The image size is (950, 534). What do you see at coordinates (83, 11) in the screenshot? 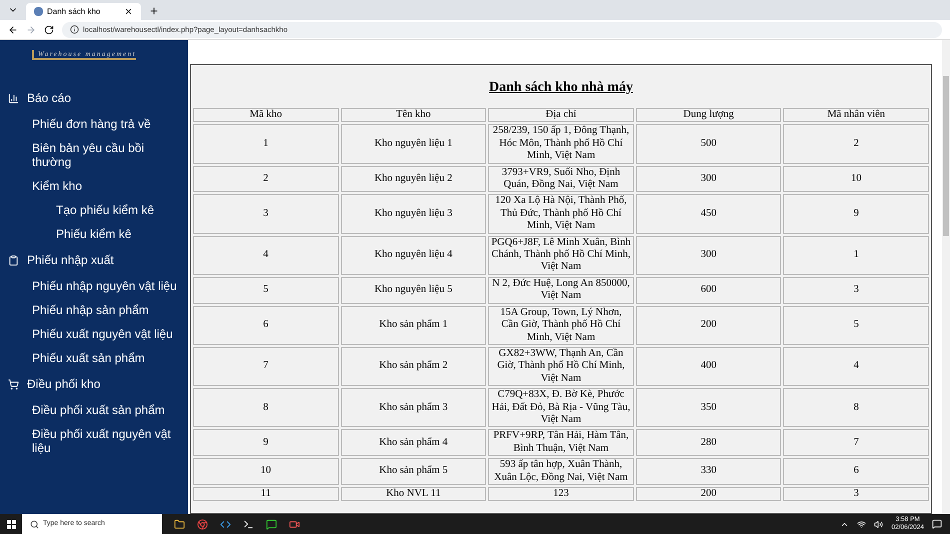
I see `browser-tab: Danh sách kho` at bounding box center [83, 11].